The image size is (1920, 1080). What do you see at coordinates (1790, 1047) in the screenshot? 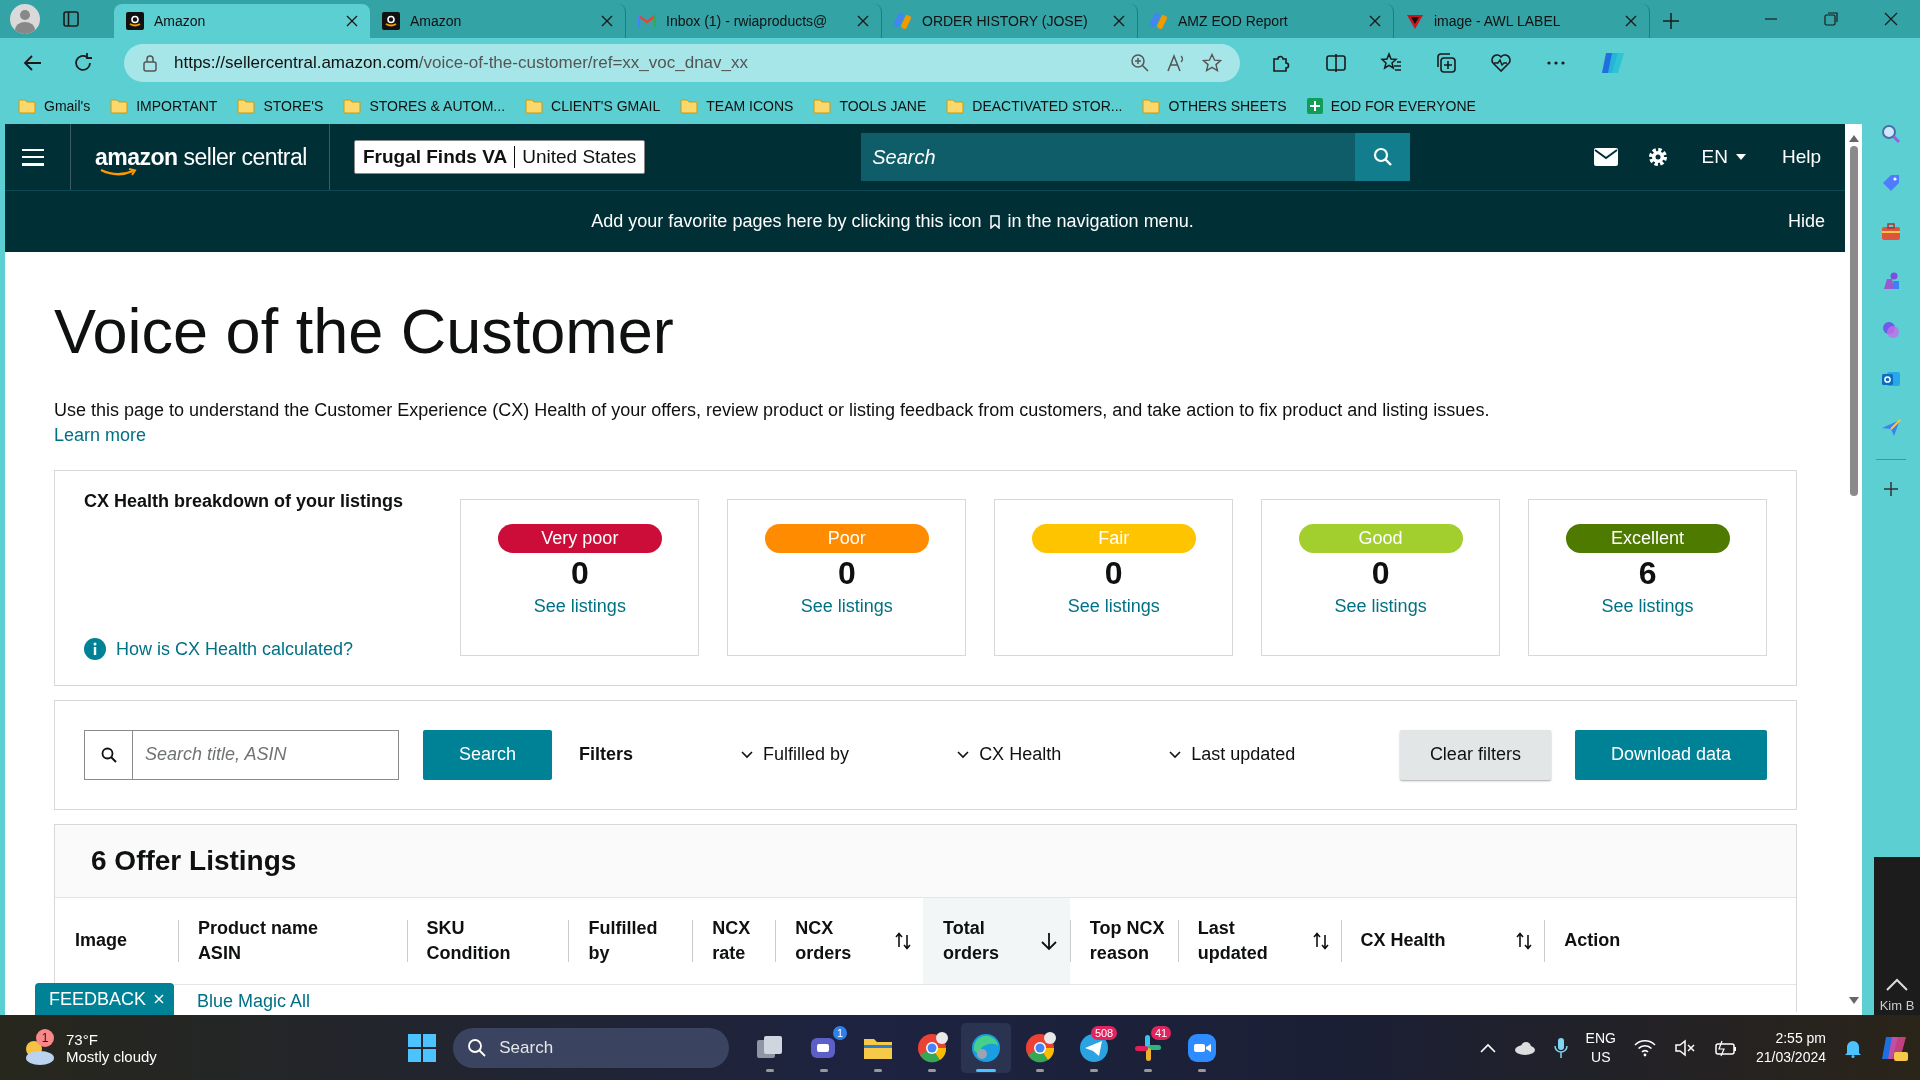
I see `clock: 2:55 pm 21/03/2024` at bounding box center [1790, 1047].